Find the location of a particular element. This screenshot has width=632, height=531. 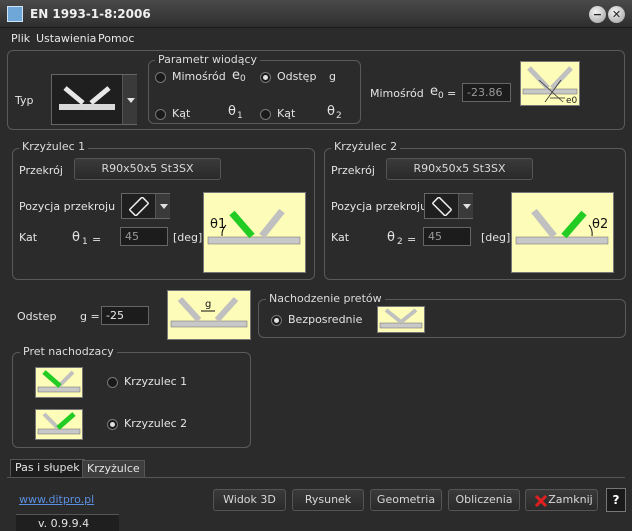

k1-theta-sub: 1 is located at coordinates (85, 242).